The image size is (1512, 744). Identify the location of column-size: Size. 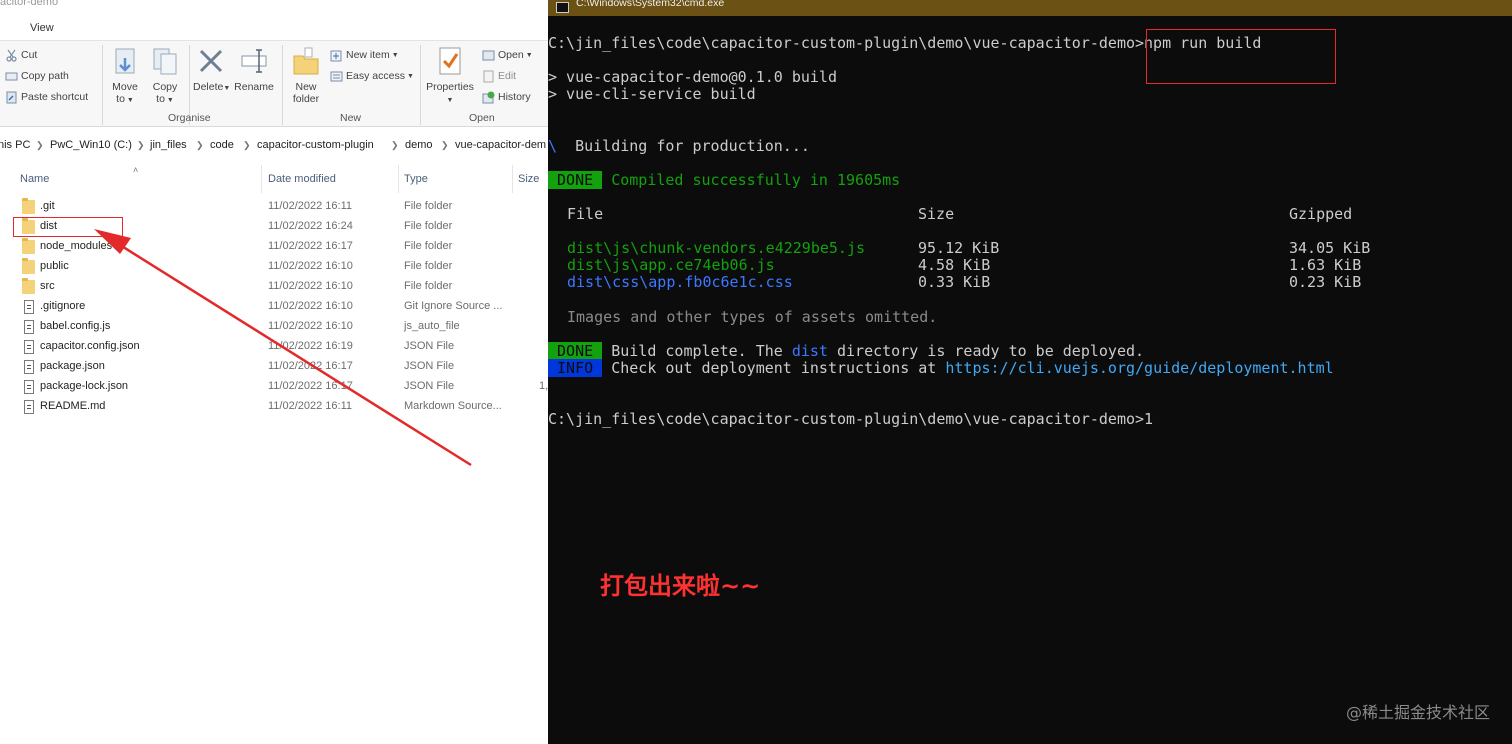
(528, 179).